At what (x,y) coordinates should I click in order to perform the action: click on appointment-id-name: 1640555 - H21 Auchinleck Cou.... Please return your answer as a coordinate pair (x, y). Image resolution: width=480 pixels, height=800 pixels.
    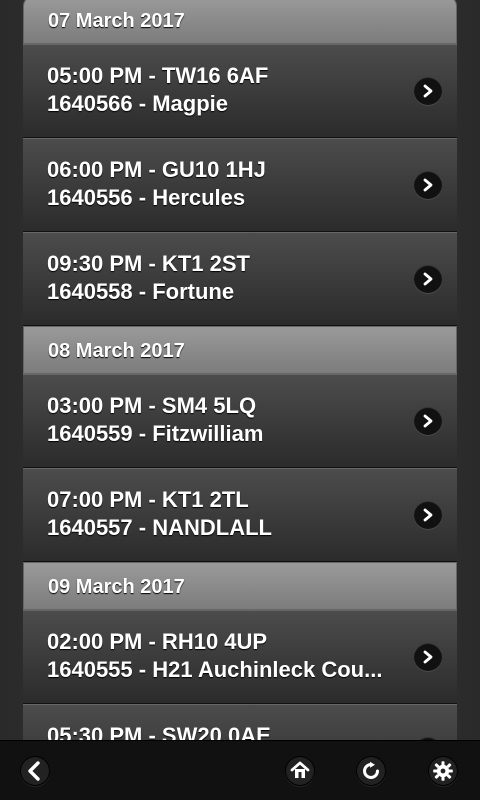
    Looking at the image, I should click on (215, 669).